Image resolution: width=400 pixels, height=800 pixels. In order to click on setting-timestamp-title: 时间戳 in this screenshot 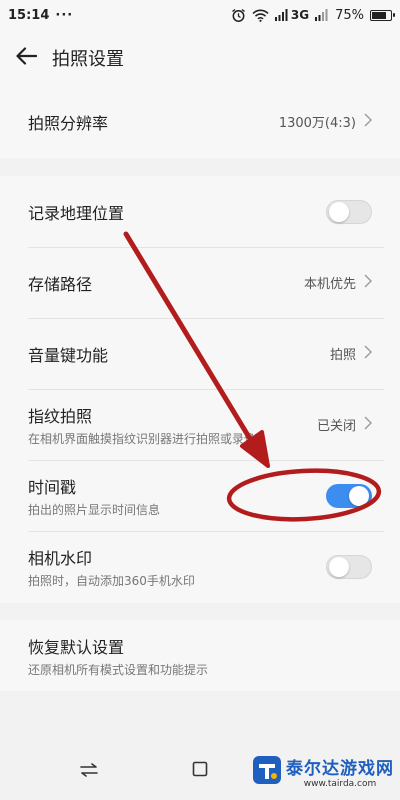, I will do `click(52, 487)`.